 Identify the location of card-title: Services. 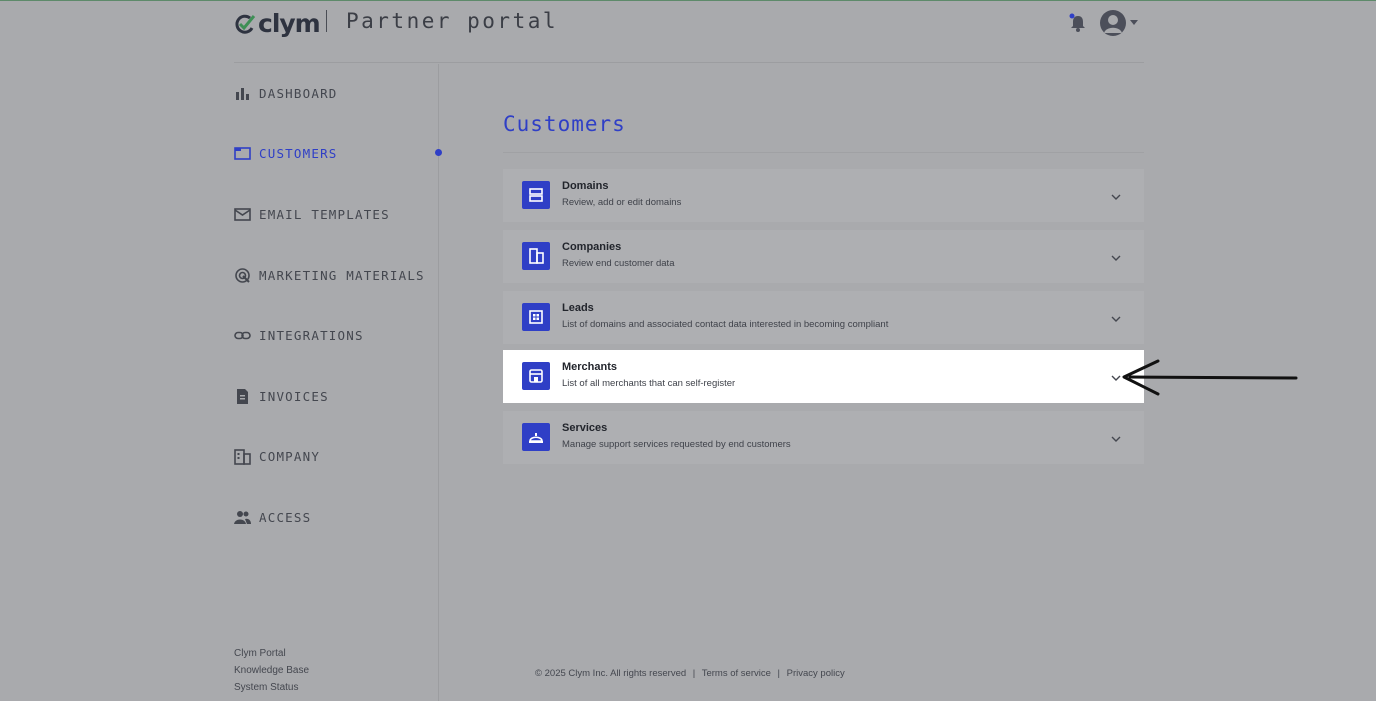
(585, 428).